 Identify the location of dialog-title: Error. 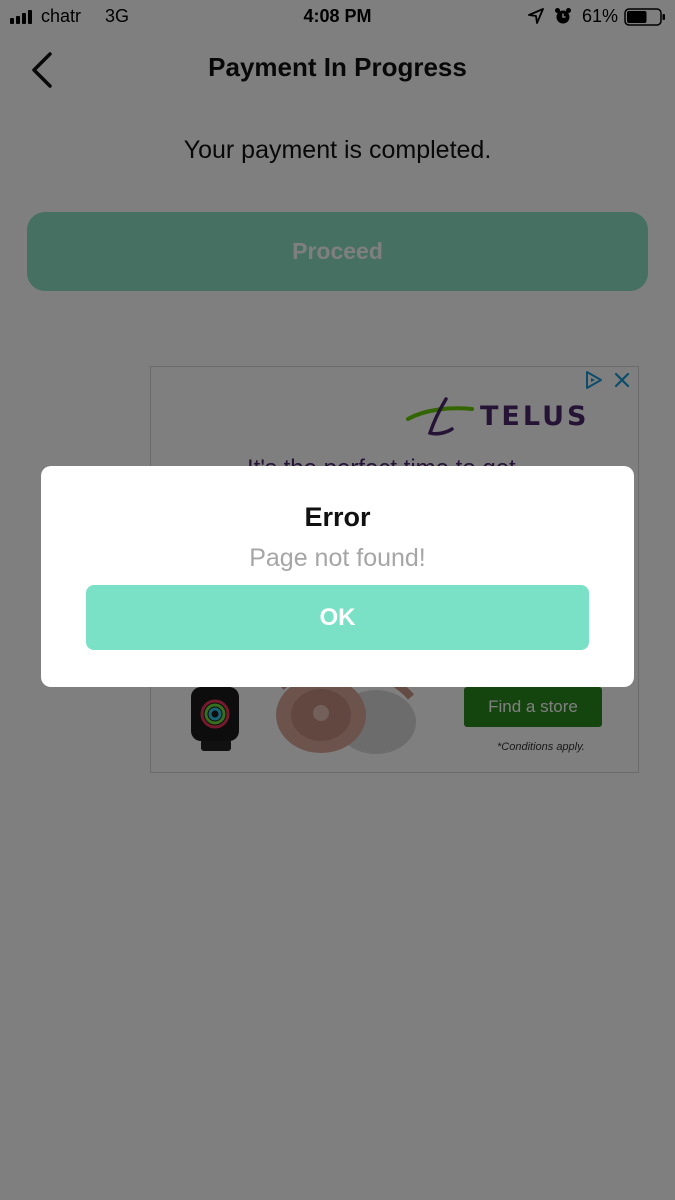
(337, 517).